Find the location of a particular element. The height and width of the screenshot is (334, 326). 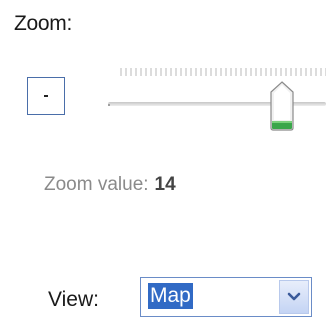

zoom-value-display: Zoom value: 14 is located at coordinates (110, 185).